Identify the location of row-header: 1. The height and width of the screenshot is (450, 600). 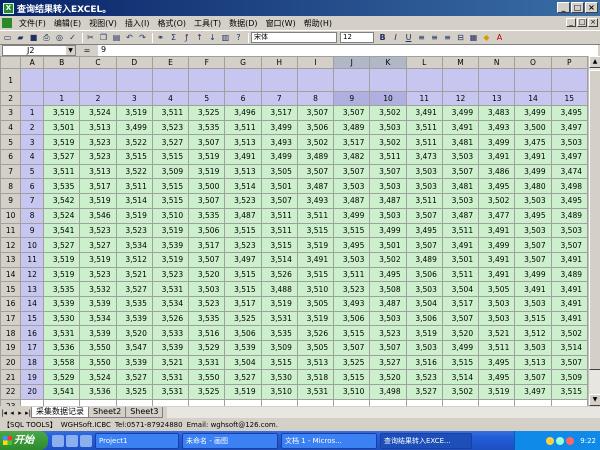
(11, 80).